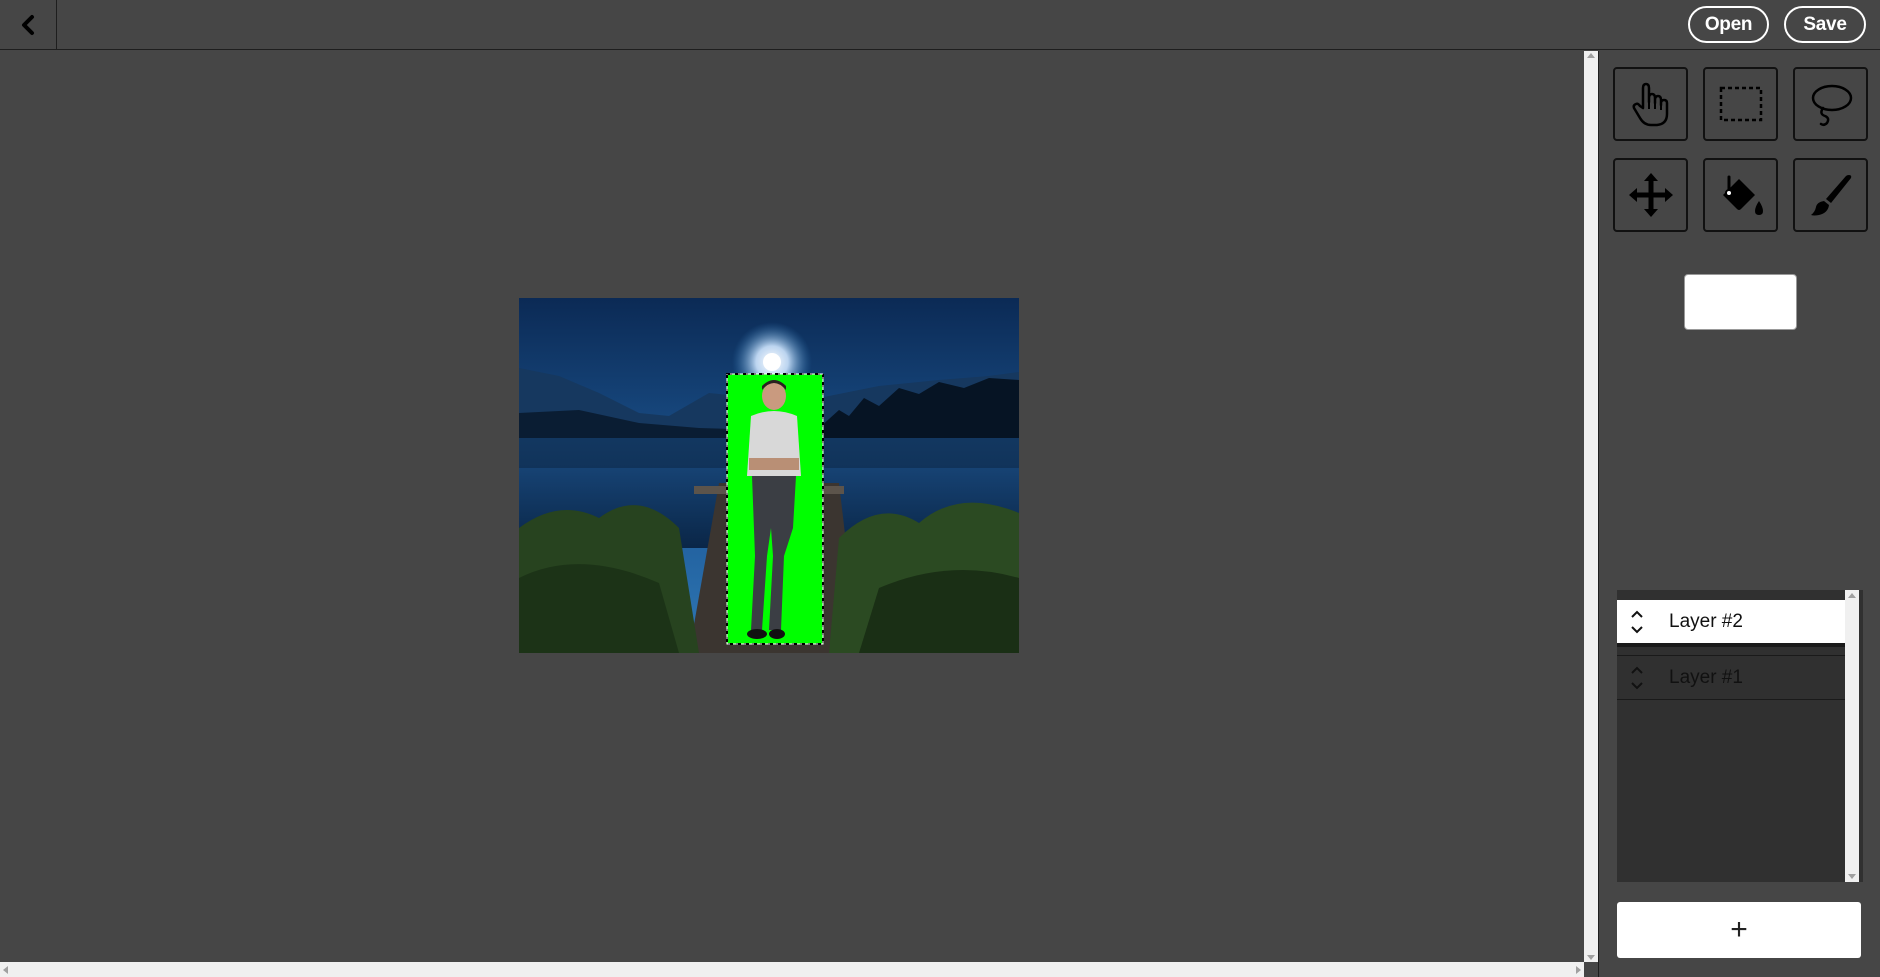  I want to click on brush-icon, so click(1830, 195).